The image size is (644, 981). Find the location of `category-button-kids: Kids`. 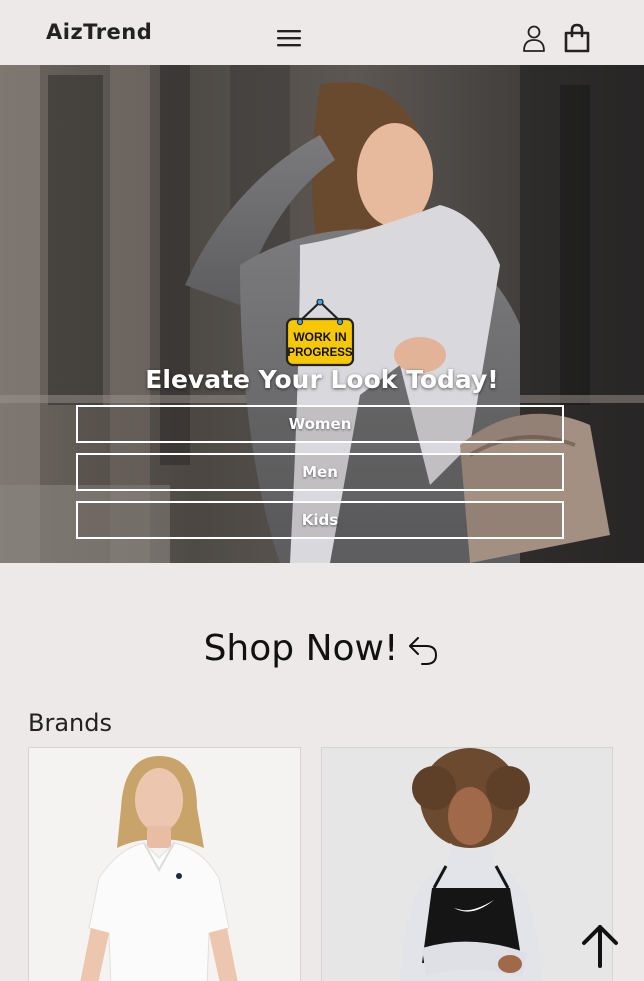

category-button-kids: Kids is located at coordinates (320, 520).